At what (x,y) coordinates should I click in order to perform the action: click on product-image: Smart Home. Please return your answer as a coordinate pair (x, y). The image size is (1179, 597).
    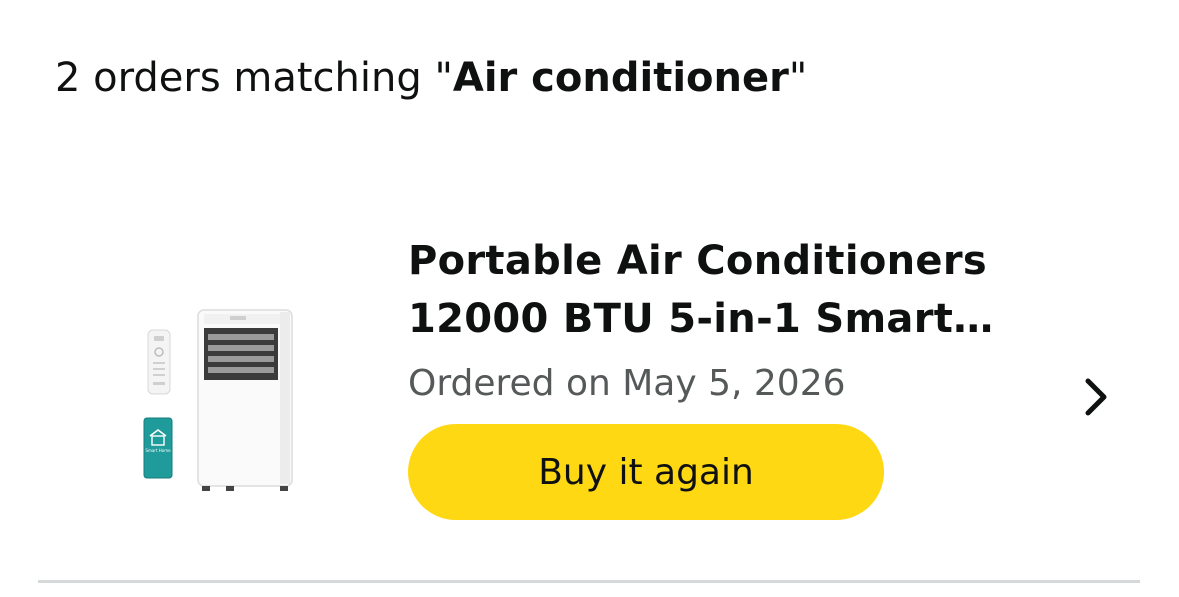
    Looking at the image, I should click on (220, 400).